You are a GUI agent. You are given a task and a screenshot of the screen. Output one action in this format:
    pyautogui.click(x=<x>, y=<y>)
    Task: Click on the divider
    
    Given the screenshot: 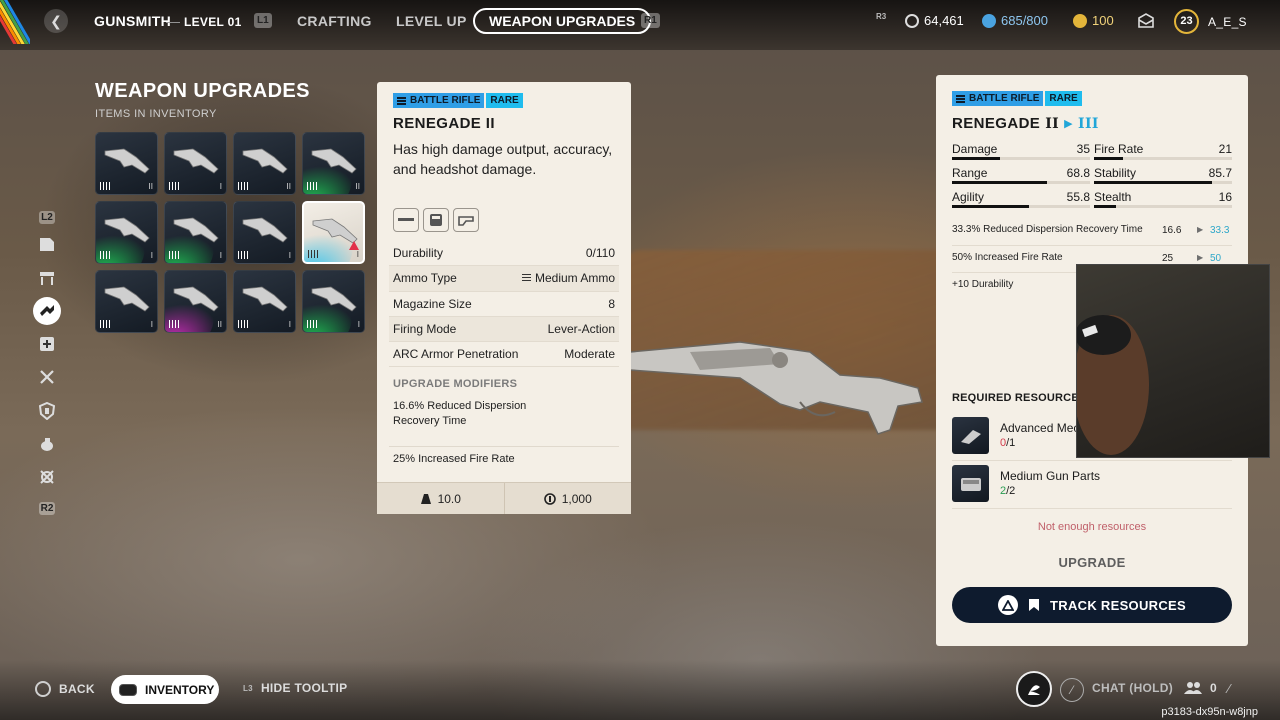 What is the action you would take?
    pyautogui.click(x=1092, y=508)
    